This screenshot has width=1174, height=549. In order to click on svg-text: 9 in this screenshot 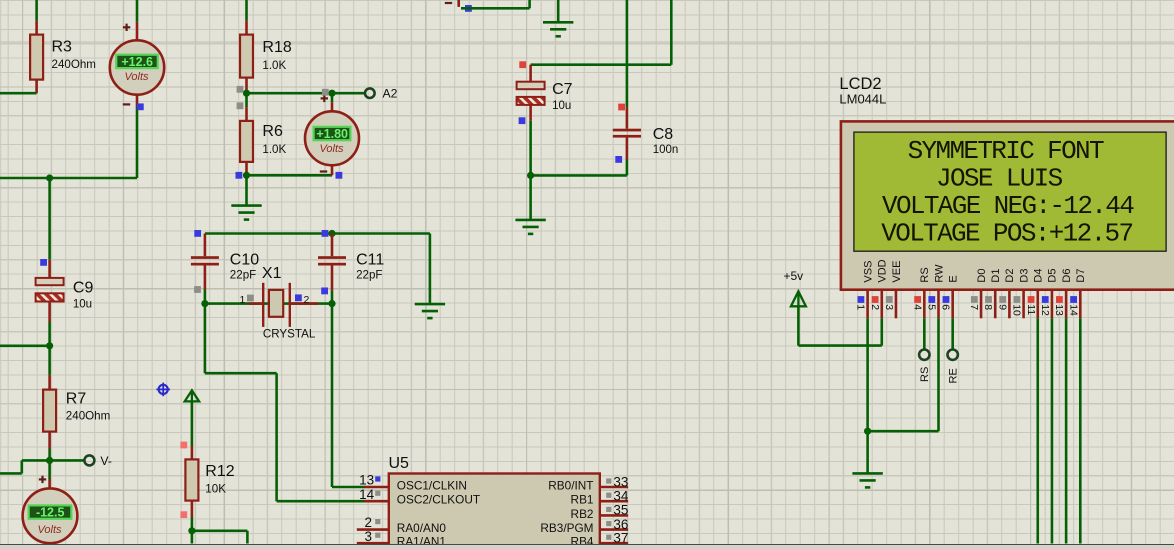, I will do `click(1002, 307)`.